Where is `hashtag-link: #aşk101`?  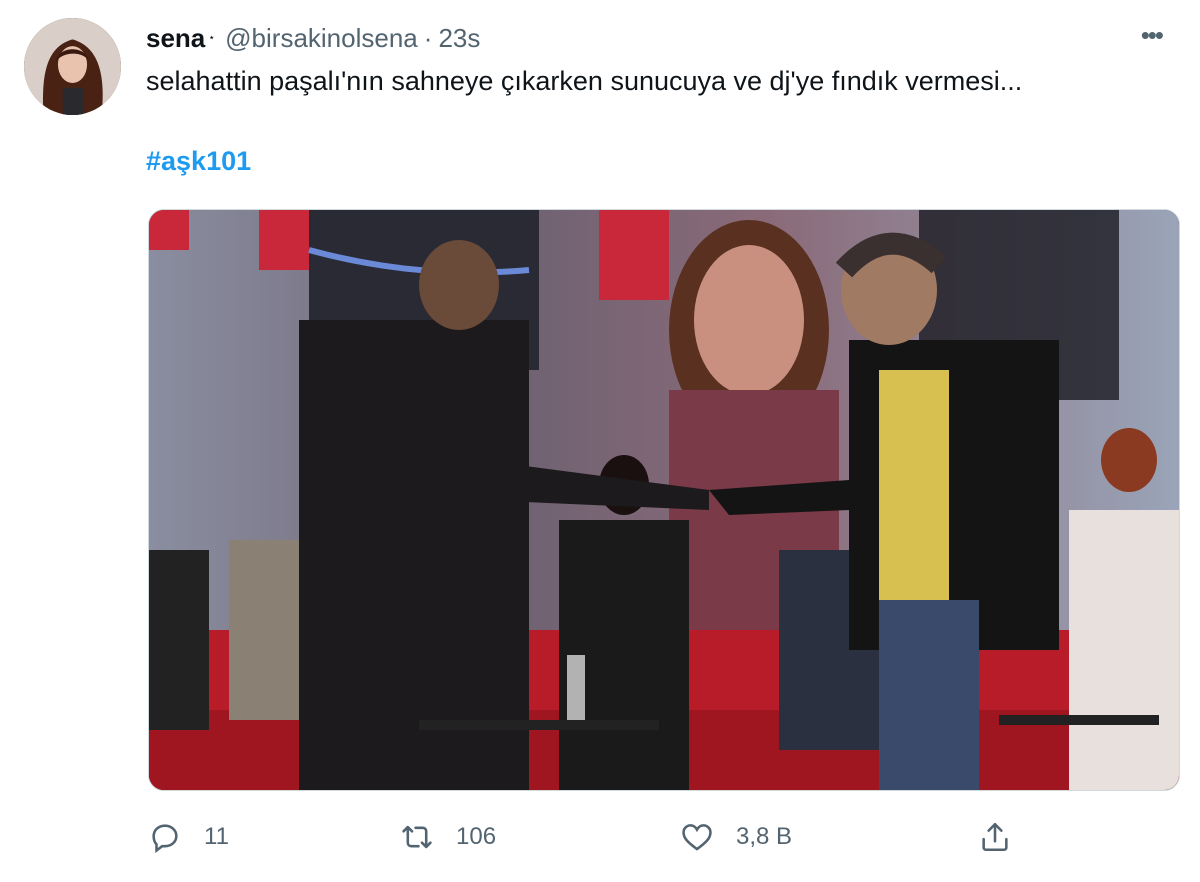
hashtag-link: #aşk101 is located at coordinates (198, 161).